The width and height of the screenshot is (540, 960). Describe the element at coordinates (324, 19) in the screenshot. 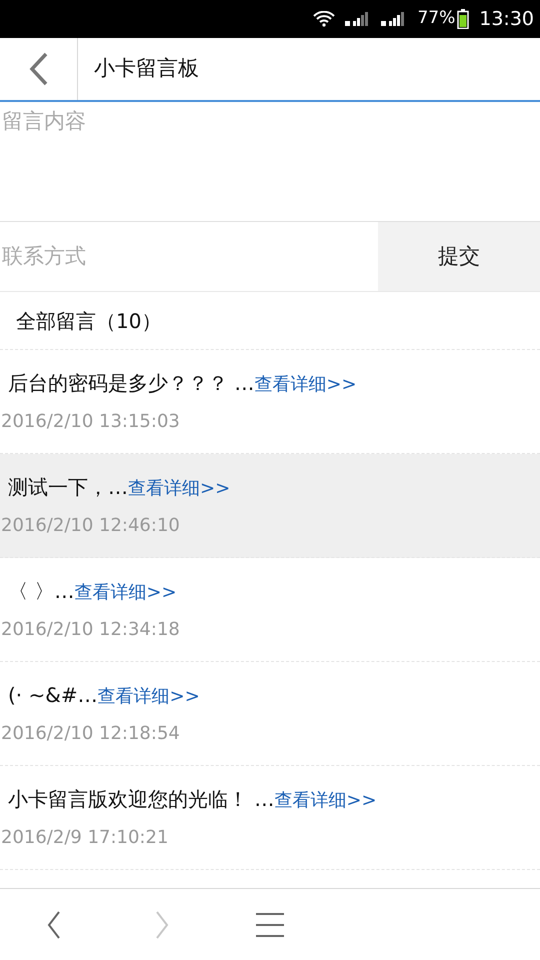

I see `wifi-icon` at that location.